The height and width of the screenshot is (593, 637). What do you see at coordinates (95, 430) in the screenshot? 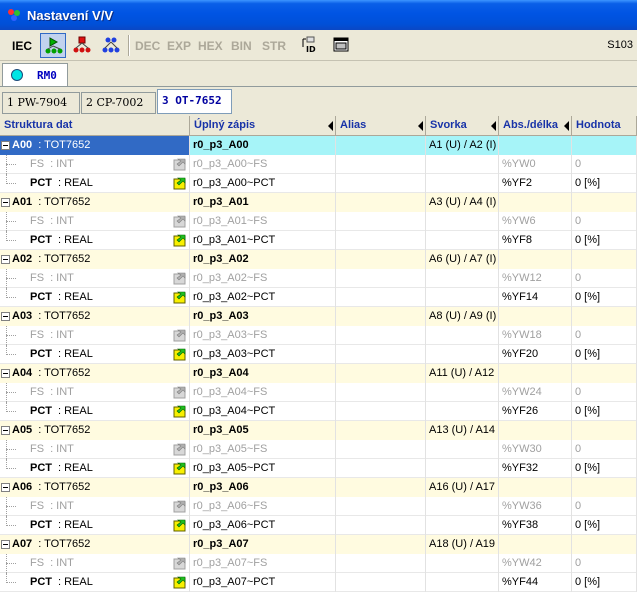
I see `struct-cell: A05: TOT7652` at bounding box center [95, 430].